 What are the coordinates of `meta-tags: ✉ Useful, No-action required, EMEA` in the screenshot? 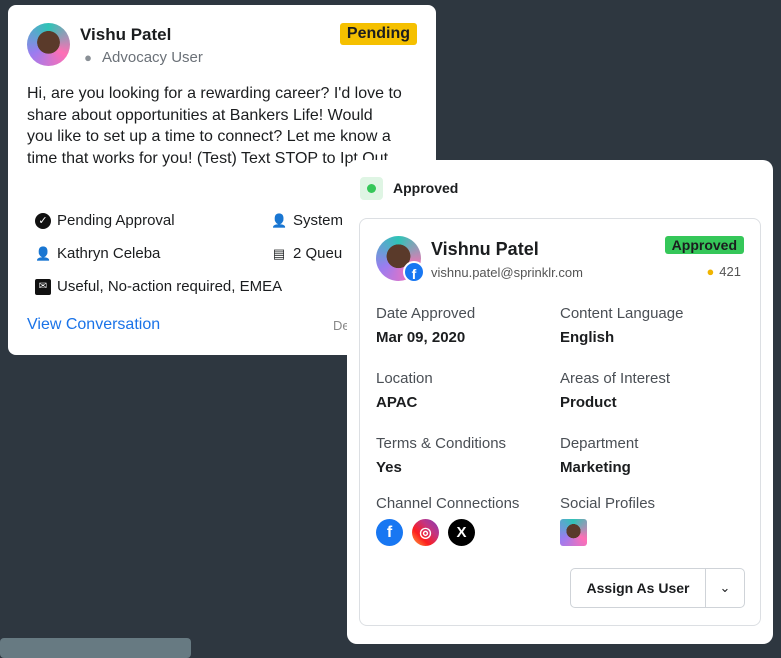 It's located at (158, 286).